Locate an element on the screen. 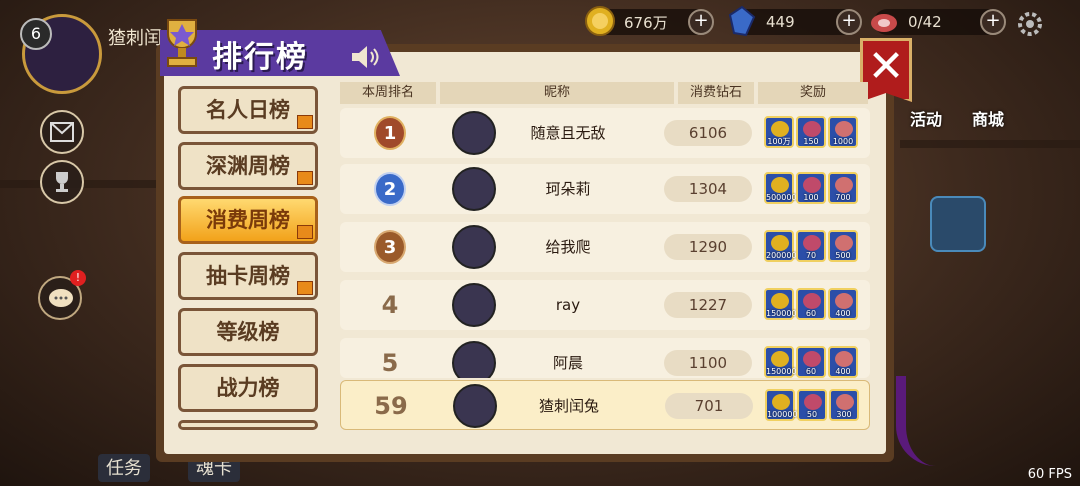 The width and height of the screenshot is (1080, 486). reward-count: 500000 is located at coordinates (781, 197).